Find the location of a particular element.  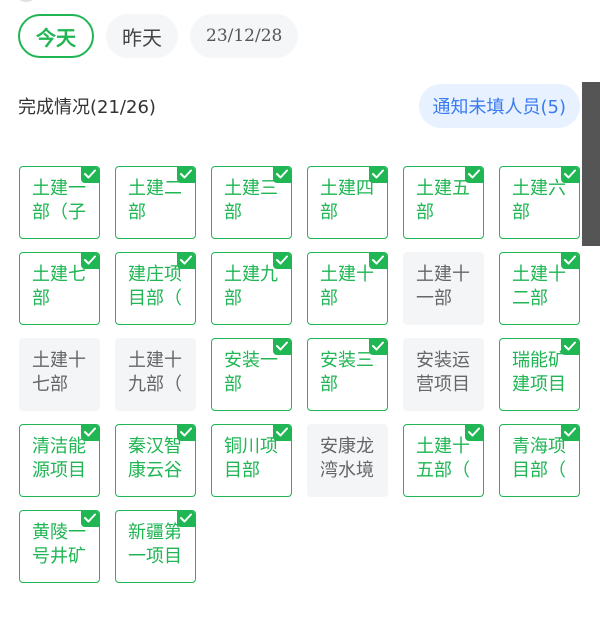

department-label: 土建一部（子 is located at coordinates (59, 200).